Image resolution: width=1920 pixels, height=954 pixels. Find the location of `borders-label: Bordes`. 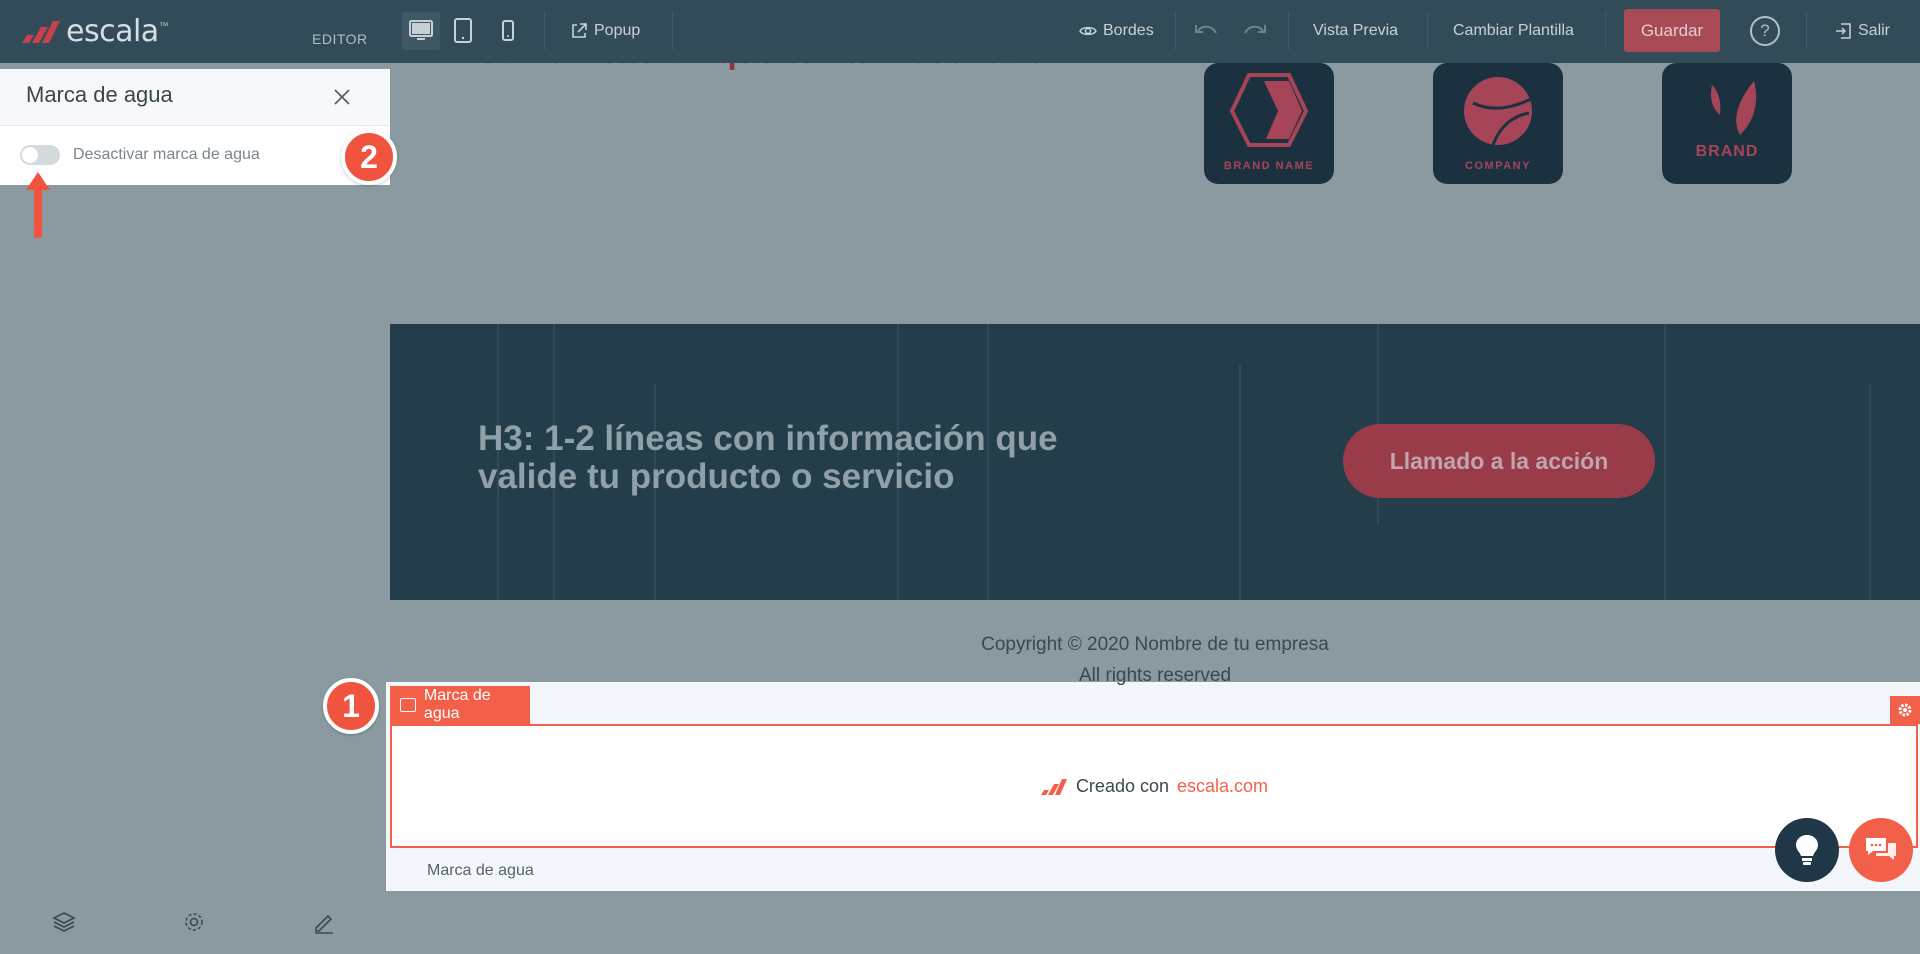

borders-label: Bordes is located at coordinates (1128, 30).